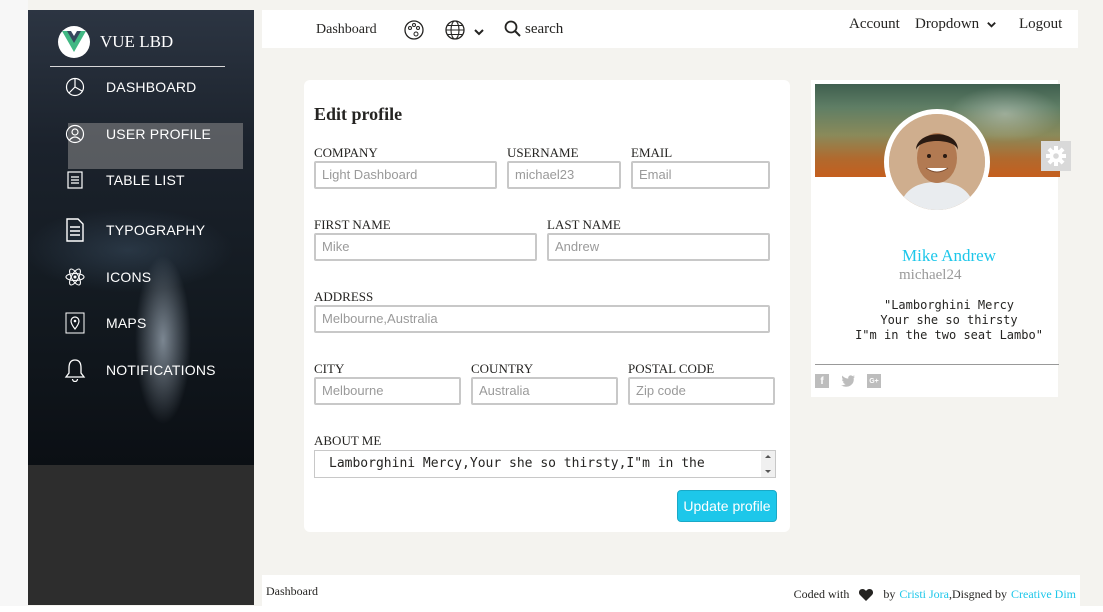 The image size is (1103, 612). I want to click on sidebar-item-label: DASHBOARD, so click(151, 87).